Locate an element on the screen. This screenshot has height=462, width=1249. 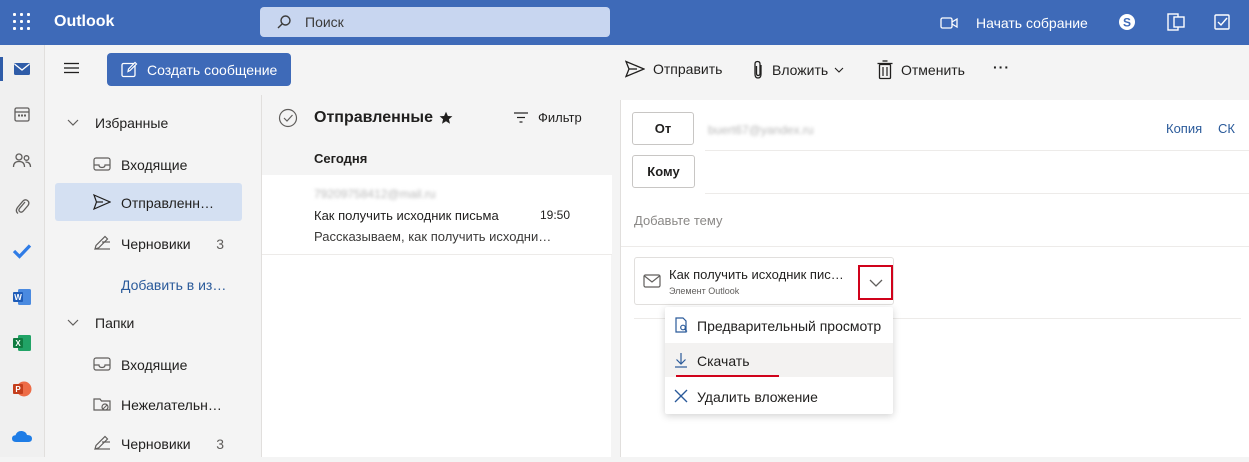
send-button: Отправить is located at coordinates (673, 69).